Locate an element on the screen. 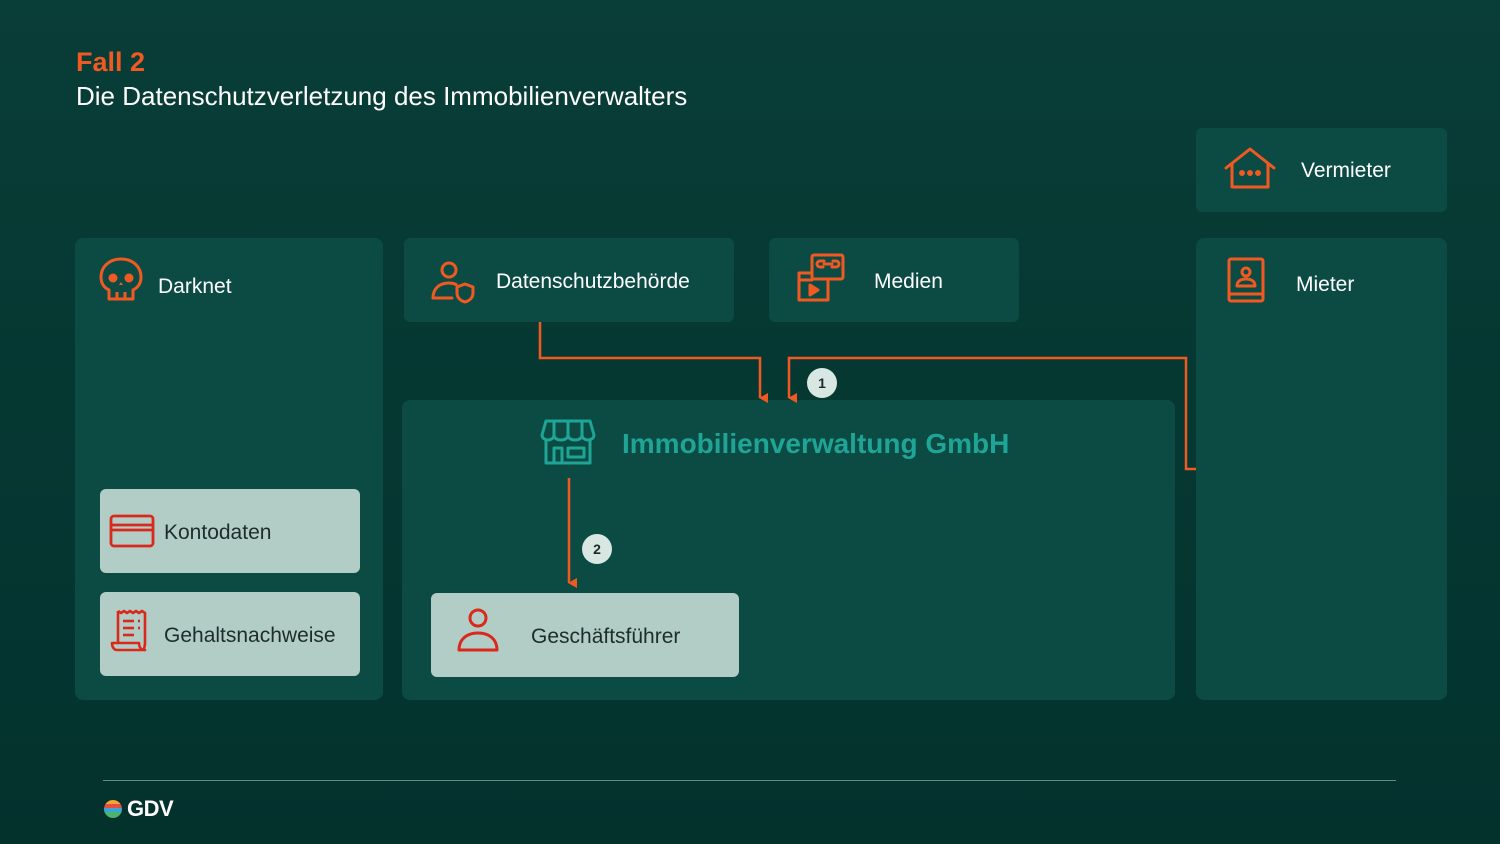 The image size is (1500, 844). storefront-icon is located at coordinates (568, 444).